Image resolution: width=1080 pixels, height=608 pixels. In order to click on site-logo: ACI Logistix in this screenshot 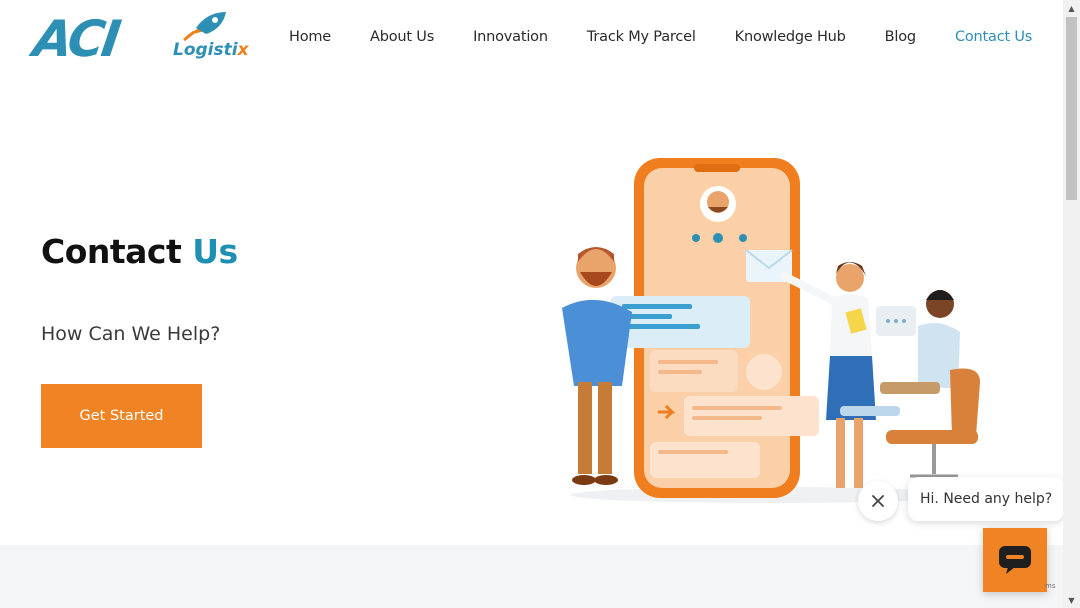, I will do `click(139, 38)`.